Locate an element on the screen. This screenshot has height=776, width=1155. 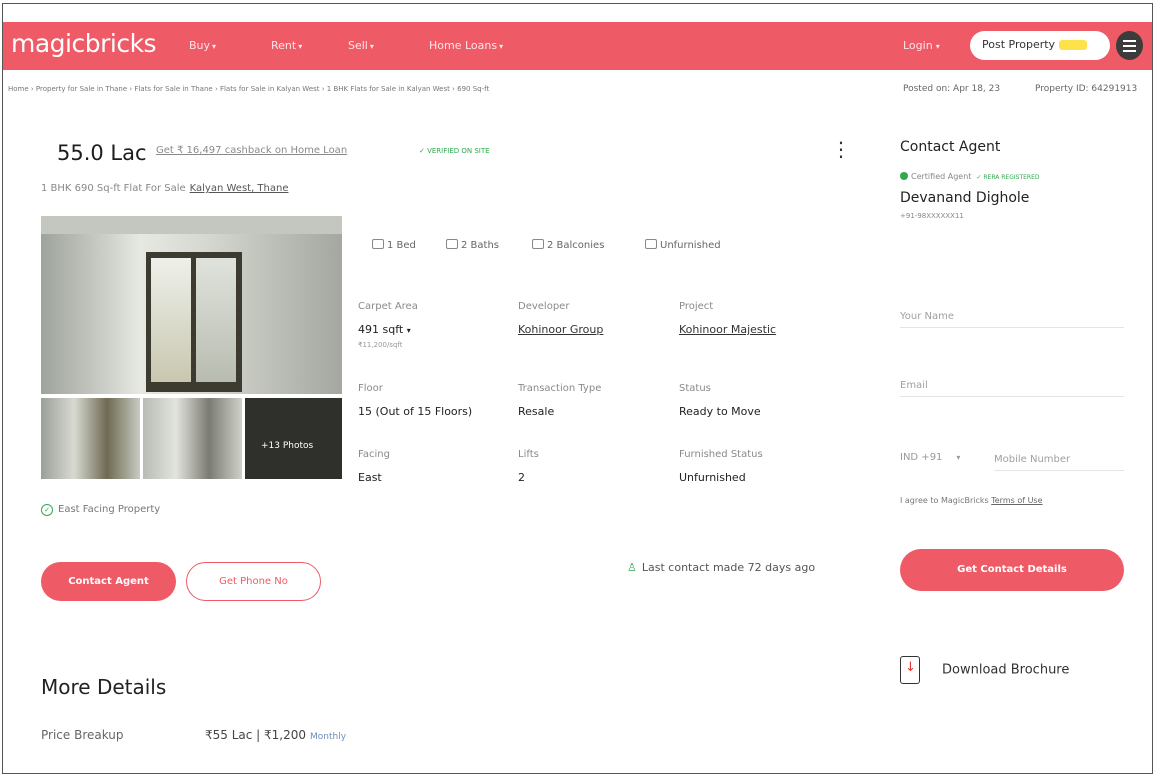
last-contact-info: ♙ Last contact made 72 days ago is located at coordinates (721, 567).